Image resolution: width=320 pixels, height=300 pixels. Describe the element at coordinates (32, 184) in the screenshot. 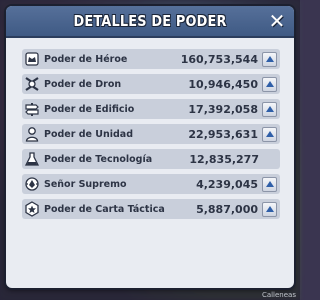

I see `overlord-icon` at that location.